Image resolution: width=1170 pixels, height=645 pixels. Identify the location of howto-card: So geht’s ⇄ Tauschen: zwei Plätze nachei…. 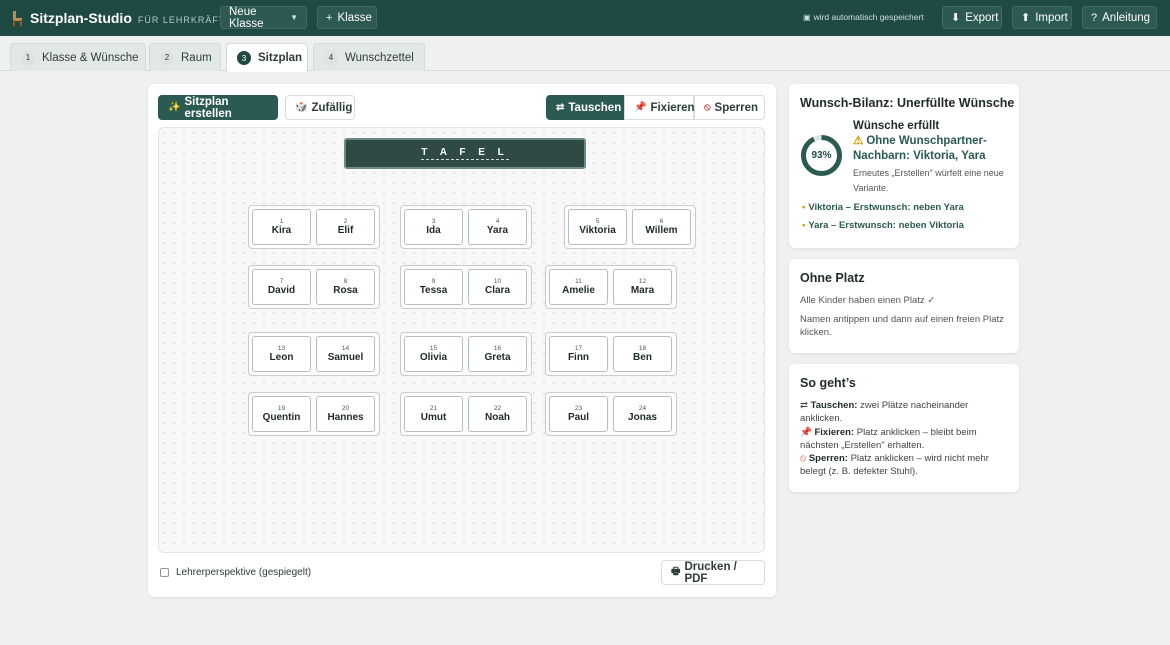
(904, 428).